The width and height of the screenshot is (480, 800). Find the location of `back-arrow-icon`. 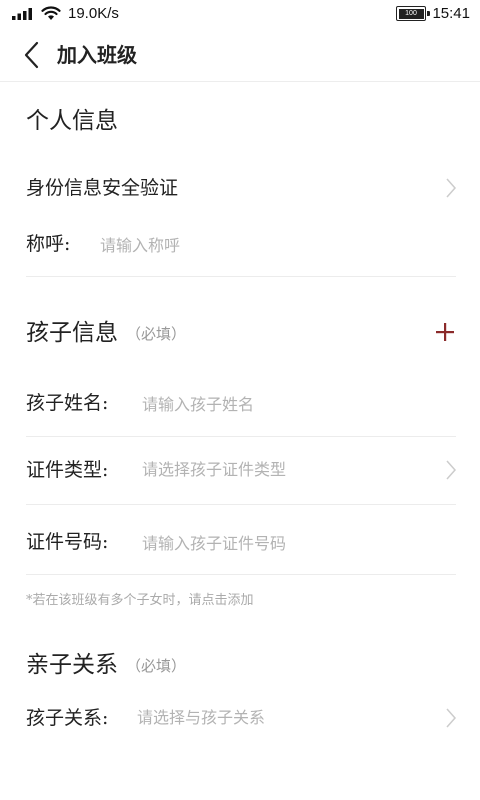

back-arrow-icon is located at coordinates (32, 55).